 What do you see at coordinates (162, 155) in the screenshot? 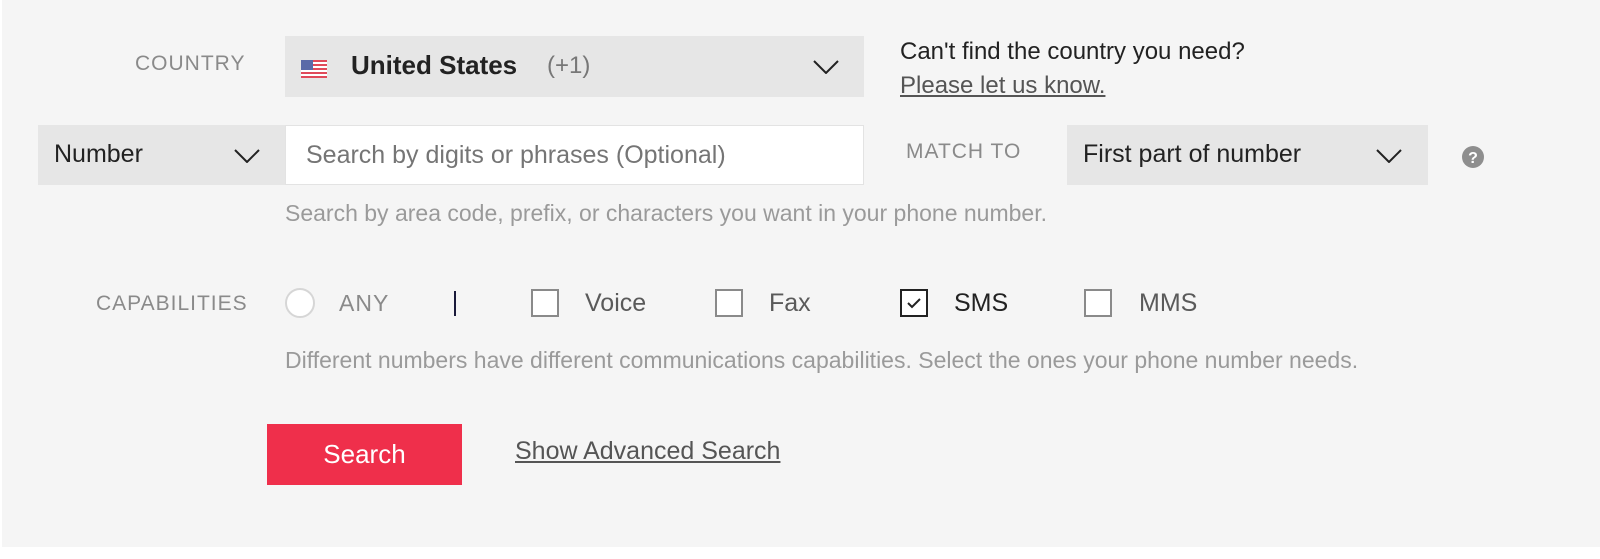
I see `search-type-select: Number` at bounding box center [162, 155].